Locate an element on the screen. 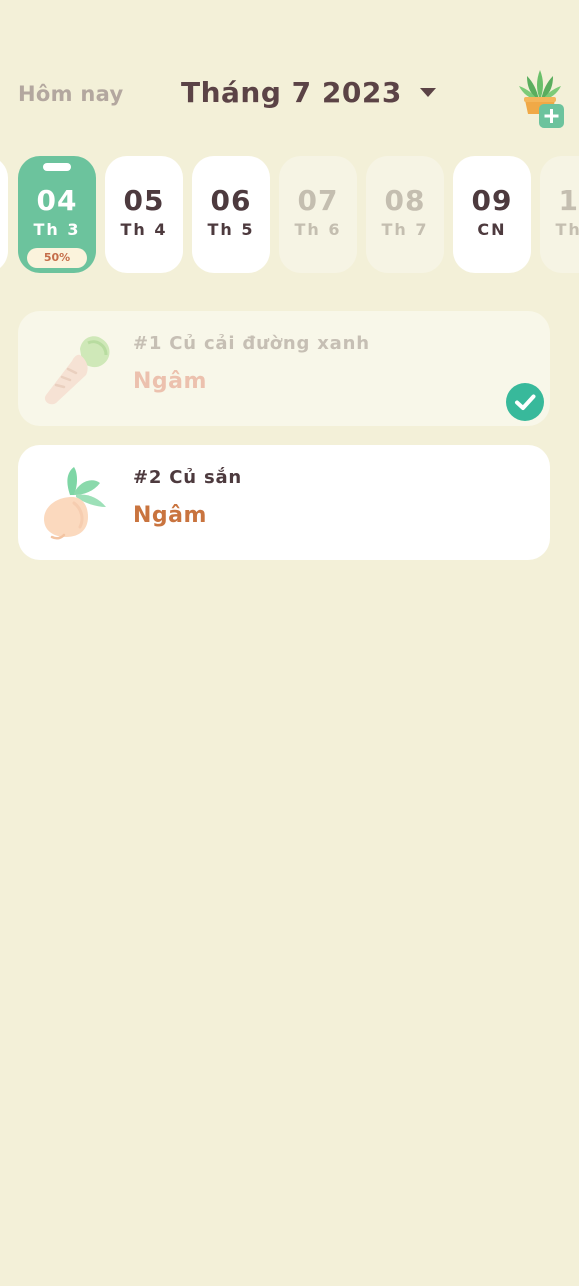  check-icon is located at coordinates (525, 402).